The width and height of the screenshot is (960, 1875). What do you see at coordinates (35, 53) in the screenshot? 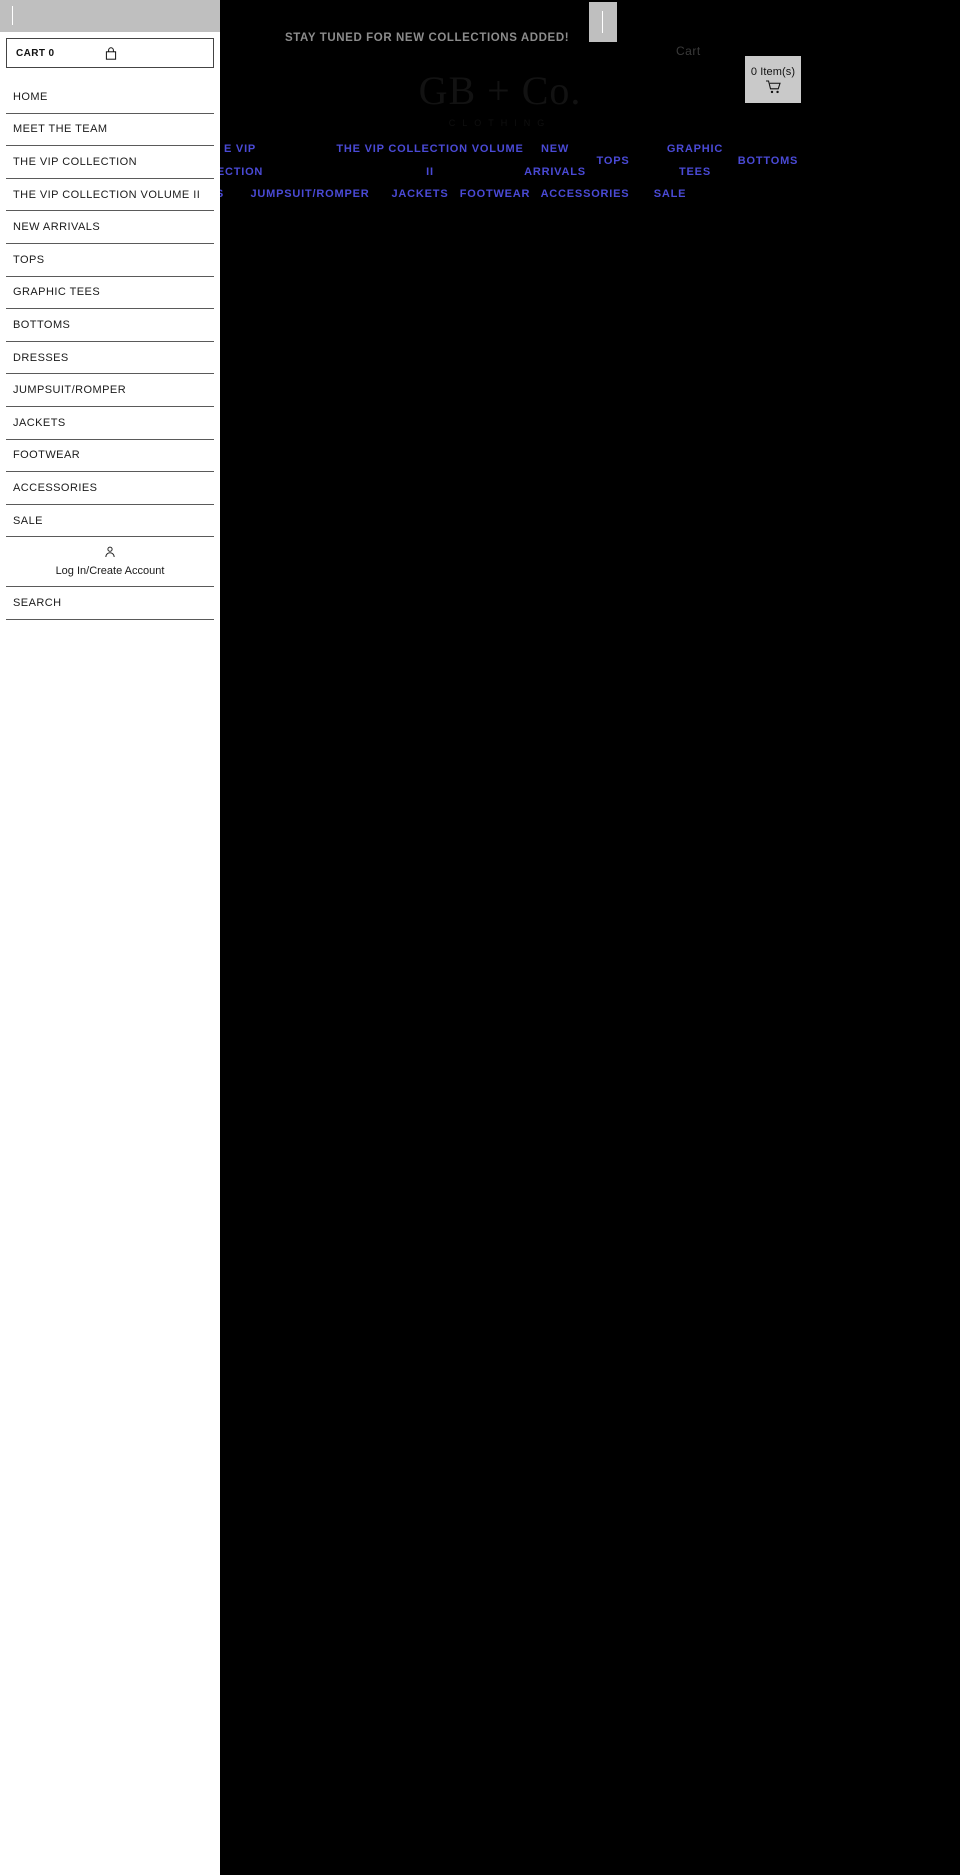
I see `sidebar-cart-label: CART 0` at bounding box center [35, 53].